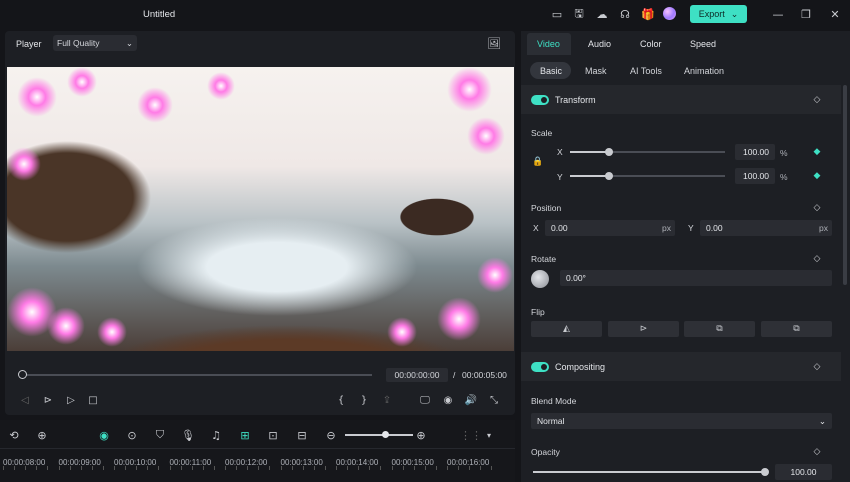  Describe the element at coordinates (845, 185) in the screenshot. I see `properties-scrollbar` at that location.